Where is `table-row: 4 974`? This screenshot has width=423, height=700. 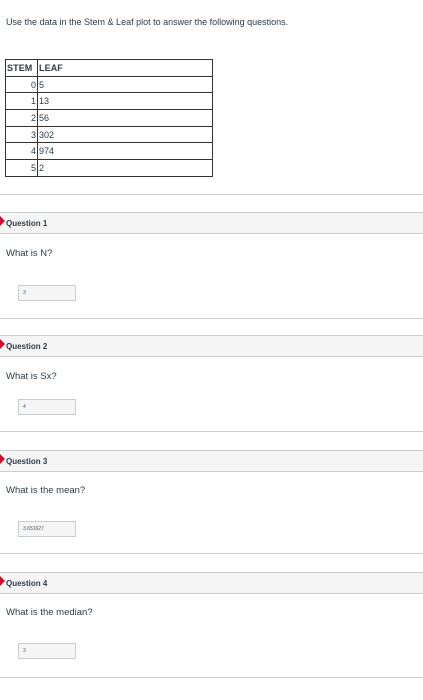
table-row: 4 974 is located at coordinates (109, 151).